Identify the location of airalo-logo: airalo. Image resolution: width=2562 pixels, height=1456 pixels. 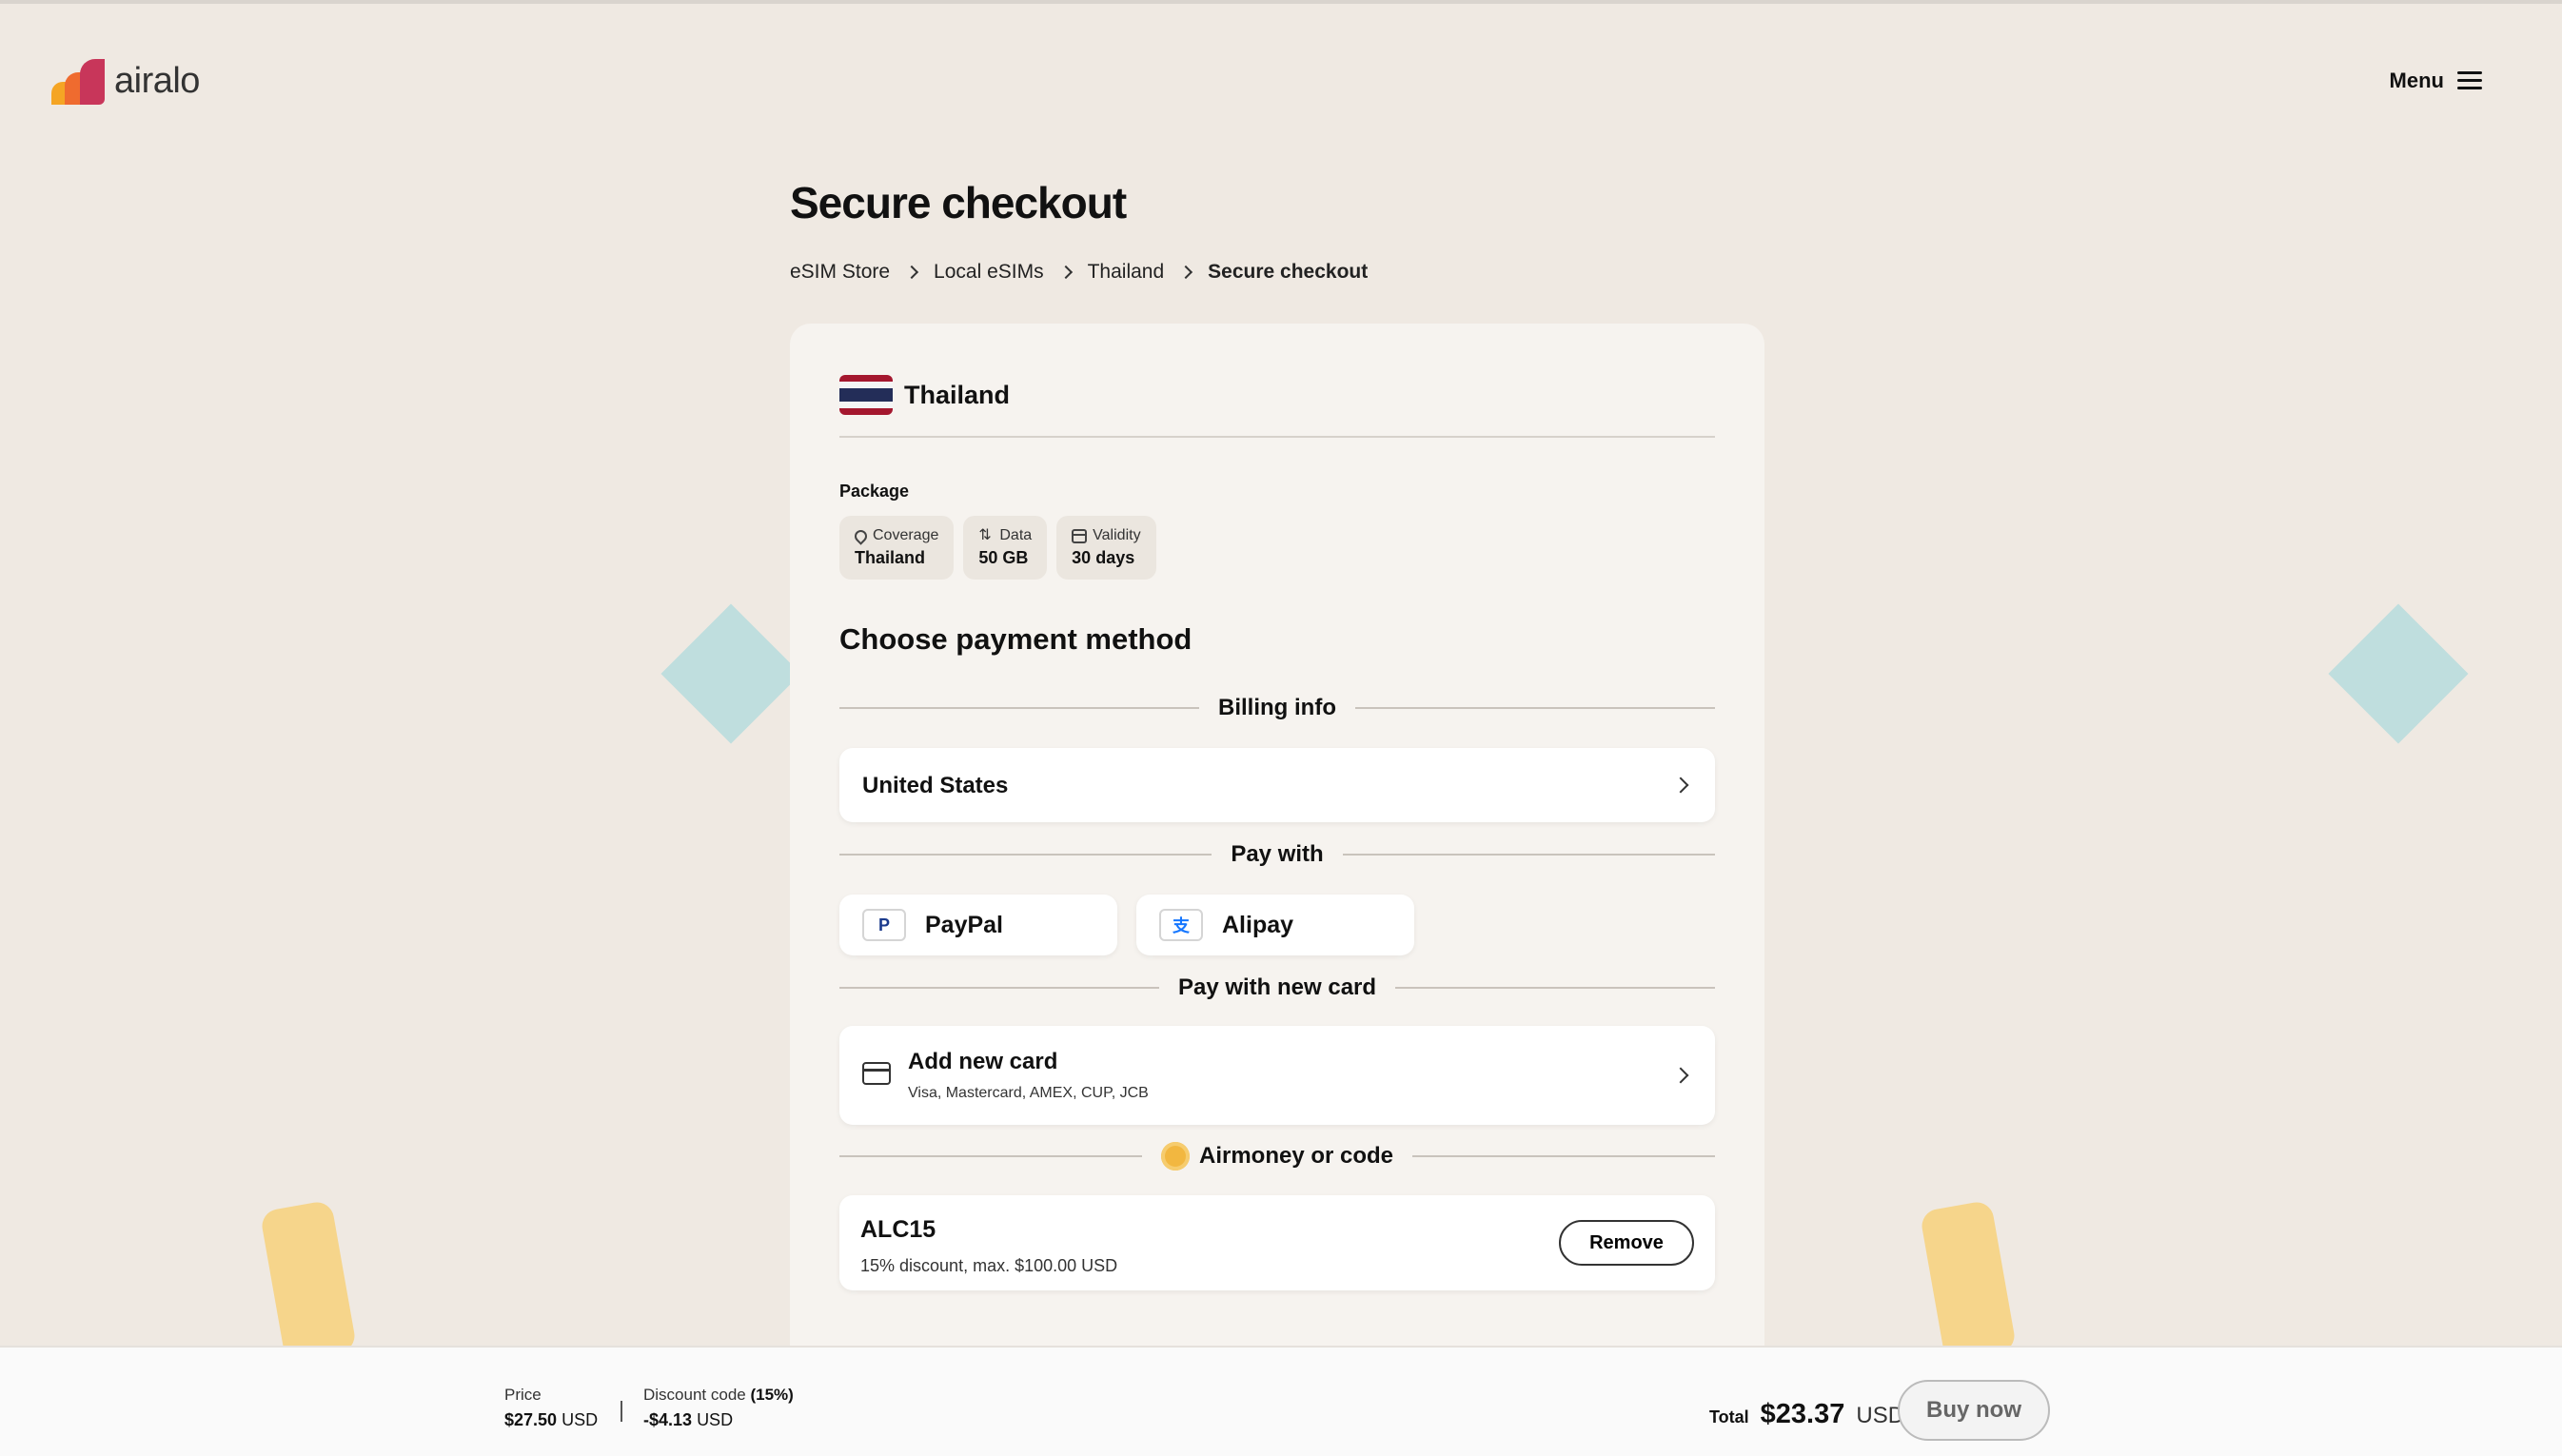
(126, 81).